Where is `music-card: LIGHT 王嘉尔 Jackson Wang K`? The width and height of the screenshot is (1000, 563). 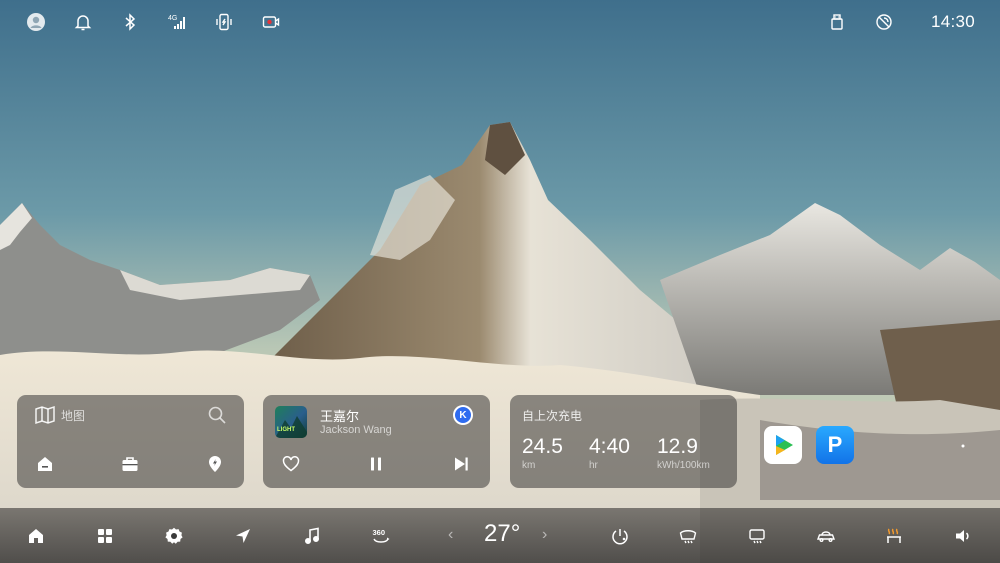
music-card: LIGHT 王嘉尔 Jackson Wang K is located at coordinates (376, 441).